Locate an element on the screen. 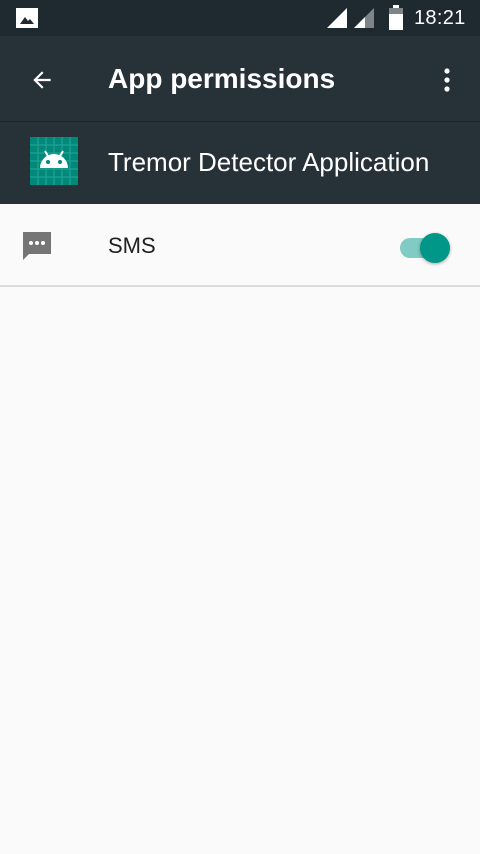 Image resolution: width=480 pixels, height=854 pixels. more-vert-icon is located at coordinates (447, 80).